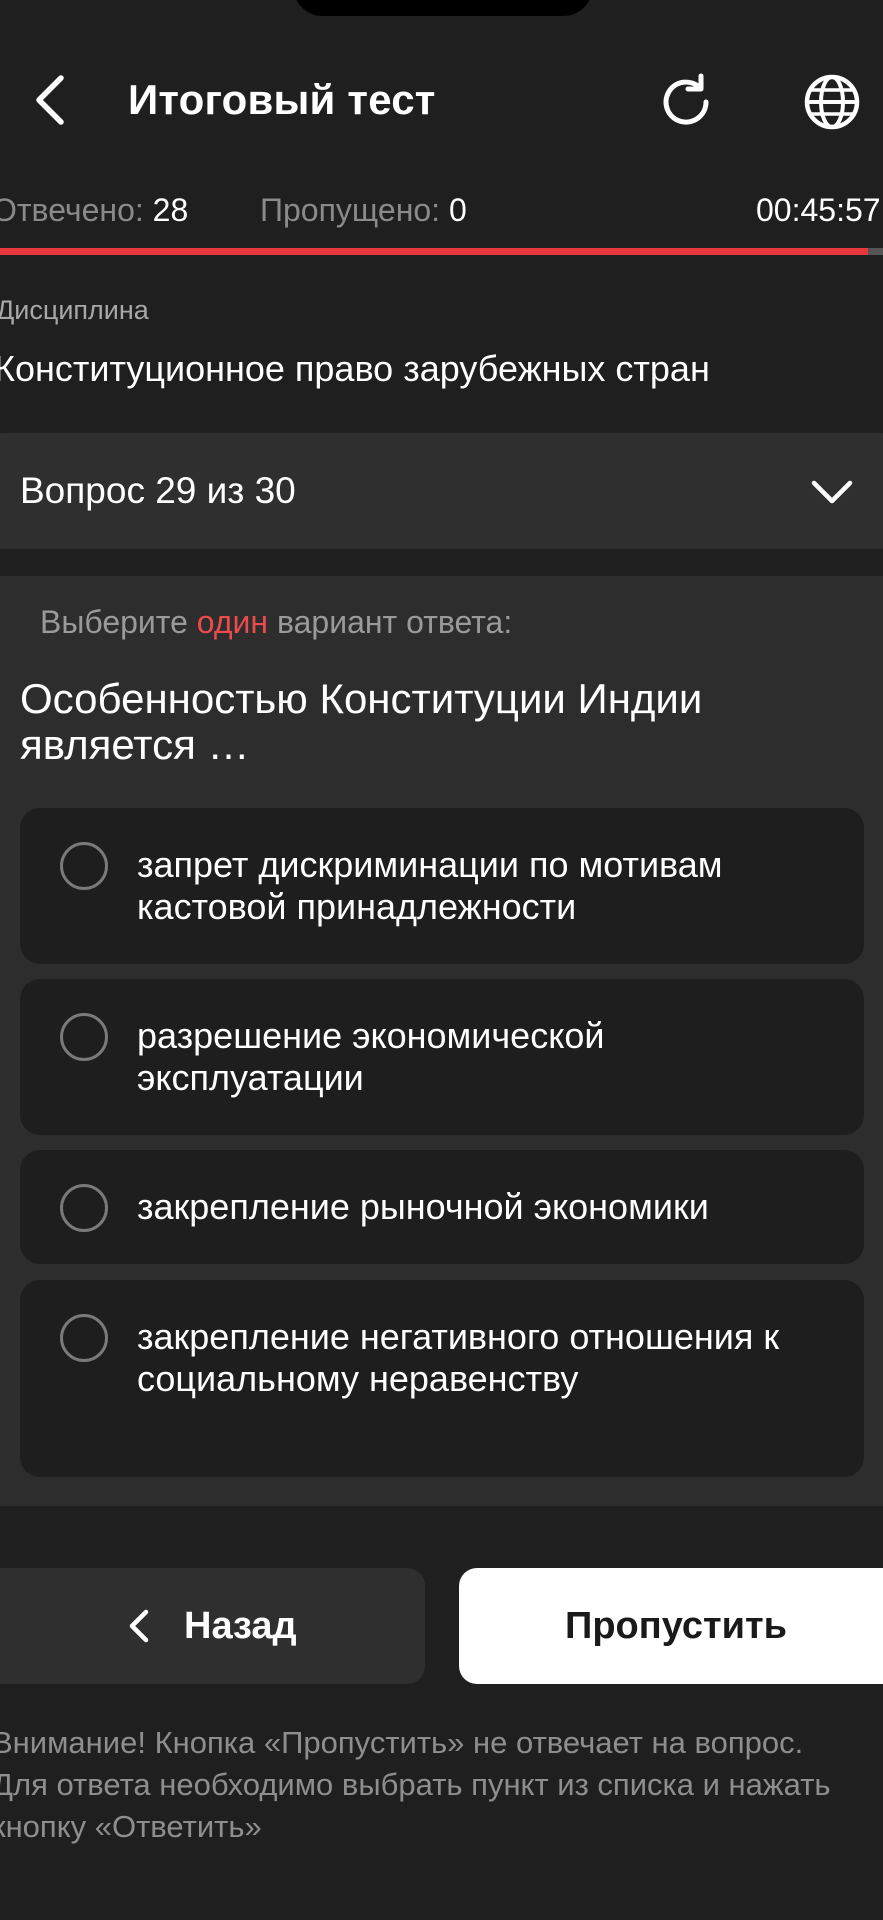 This screenshot has width=883, height=1920. Describe the element at coordinates (282, 99) in the screenshot. I see `page-title: Итоговый тест` at that location.